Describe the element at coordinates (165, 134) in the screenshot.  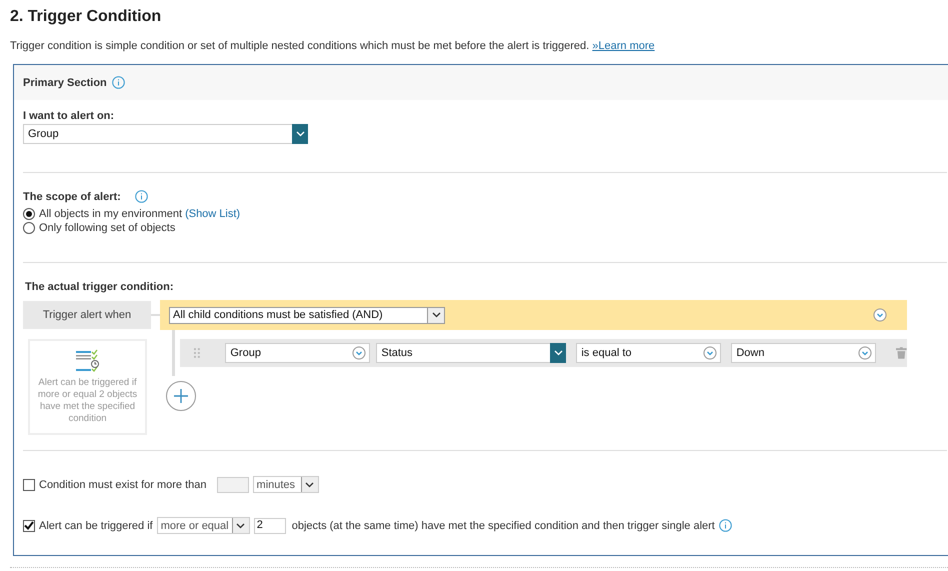
I see `alert-on-select: Group` at that location.